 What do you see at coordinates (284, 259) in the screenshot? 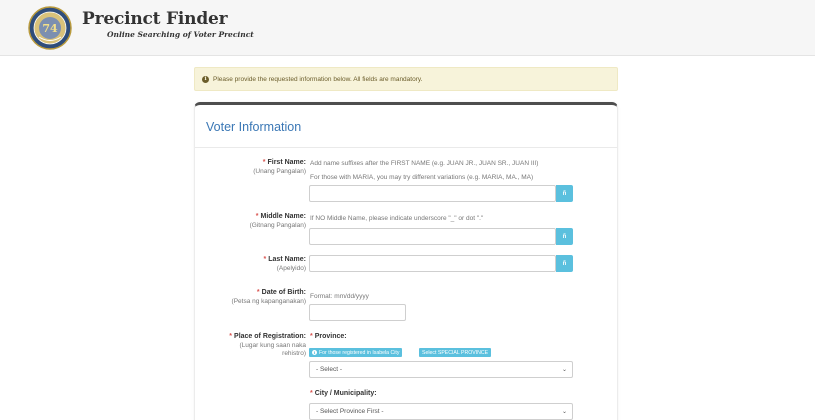
I see `last-name-label: * Last Name:` at bounding box center [284, 259].